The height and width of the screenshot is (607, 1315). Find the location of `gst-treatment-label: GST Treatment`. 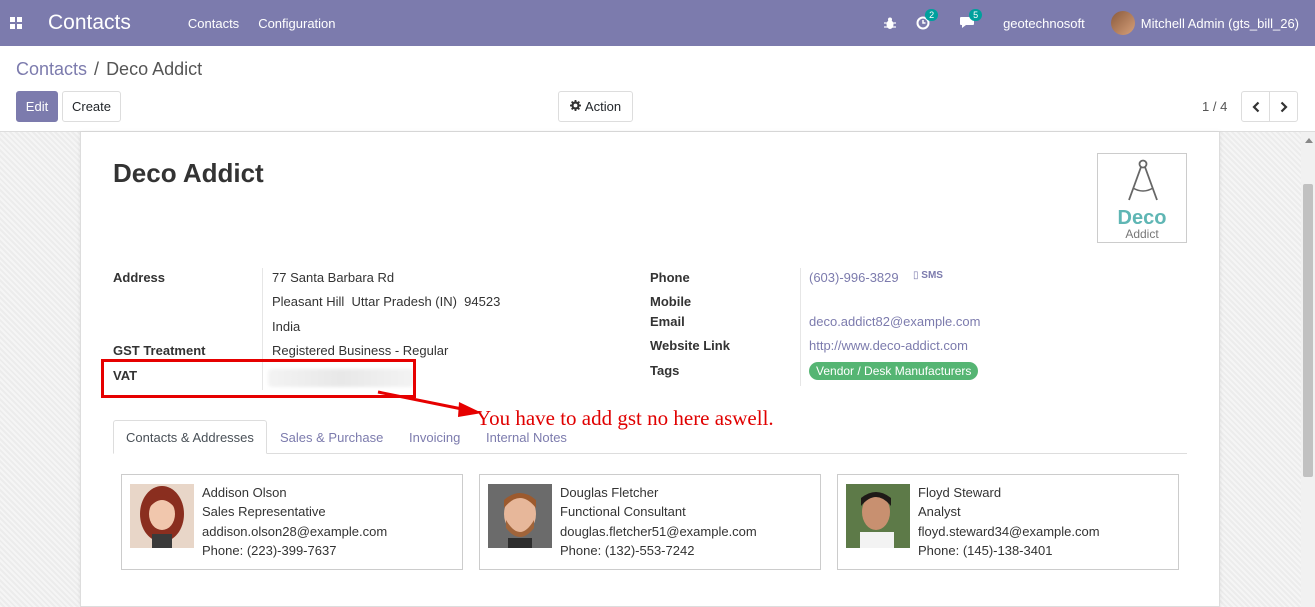

gst-treatment-label: GST Treatment is located at coordinates (159, 350).